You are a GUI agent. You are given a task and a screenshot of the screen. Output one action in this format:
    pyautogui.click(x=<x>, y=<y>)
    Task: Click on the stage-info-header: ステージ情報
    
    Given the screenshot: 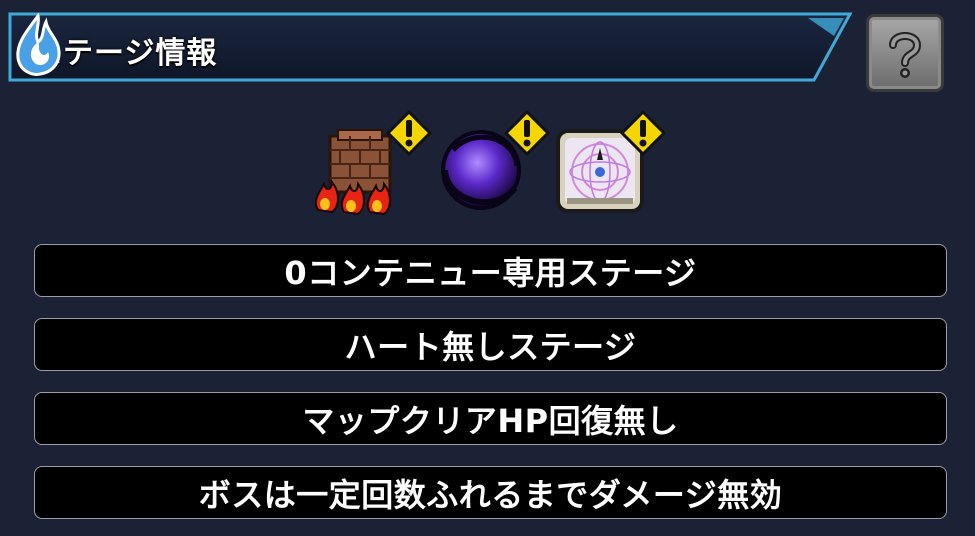 What is the action you would take?
    pyautogui.click(x=430, y=47)
    